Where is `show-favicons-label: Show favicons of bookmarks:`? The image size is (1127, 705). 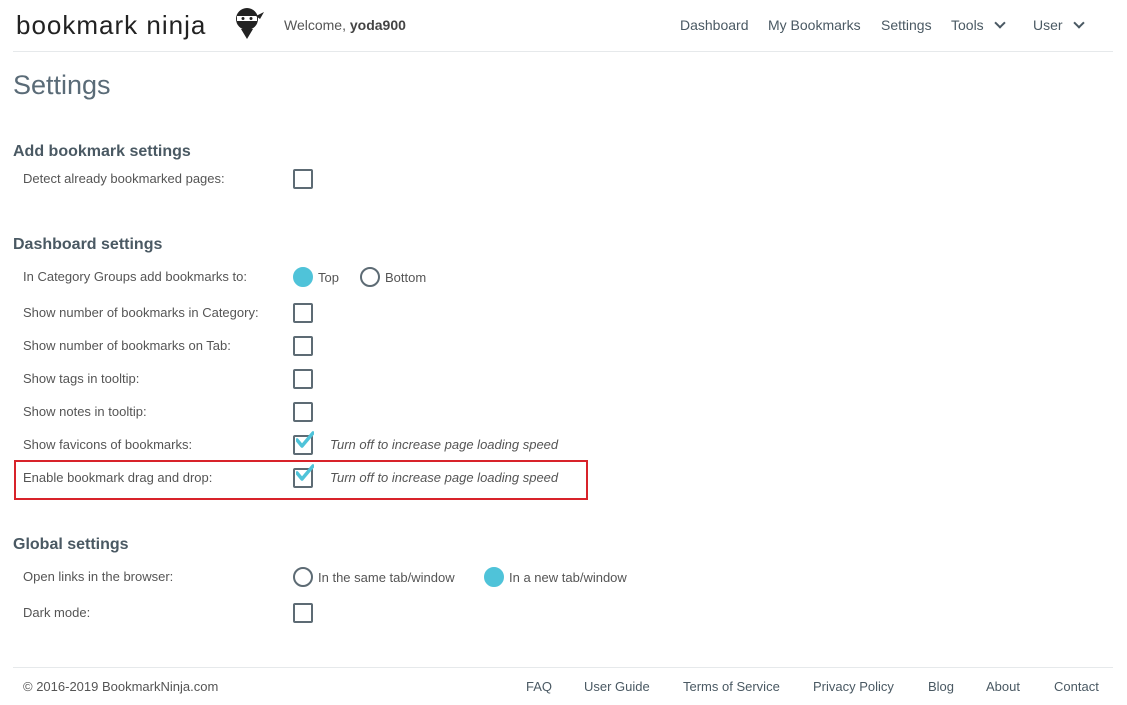
show-favicons-label: Show favicons of bookmarks: is located at coordinates (108, 444).